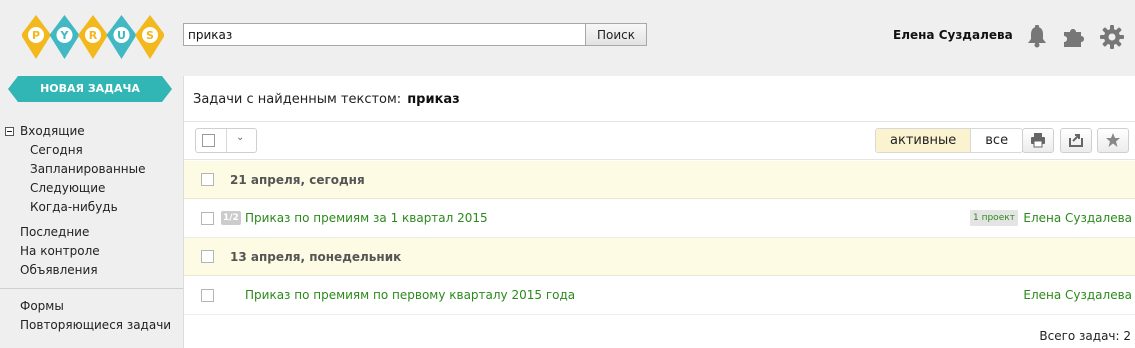  I want to click on print-icon, so click(1038, 140).